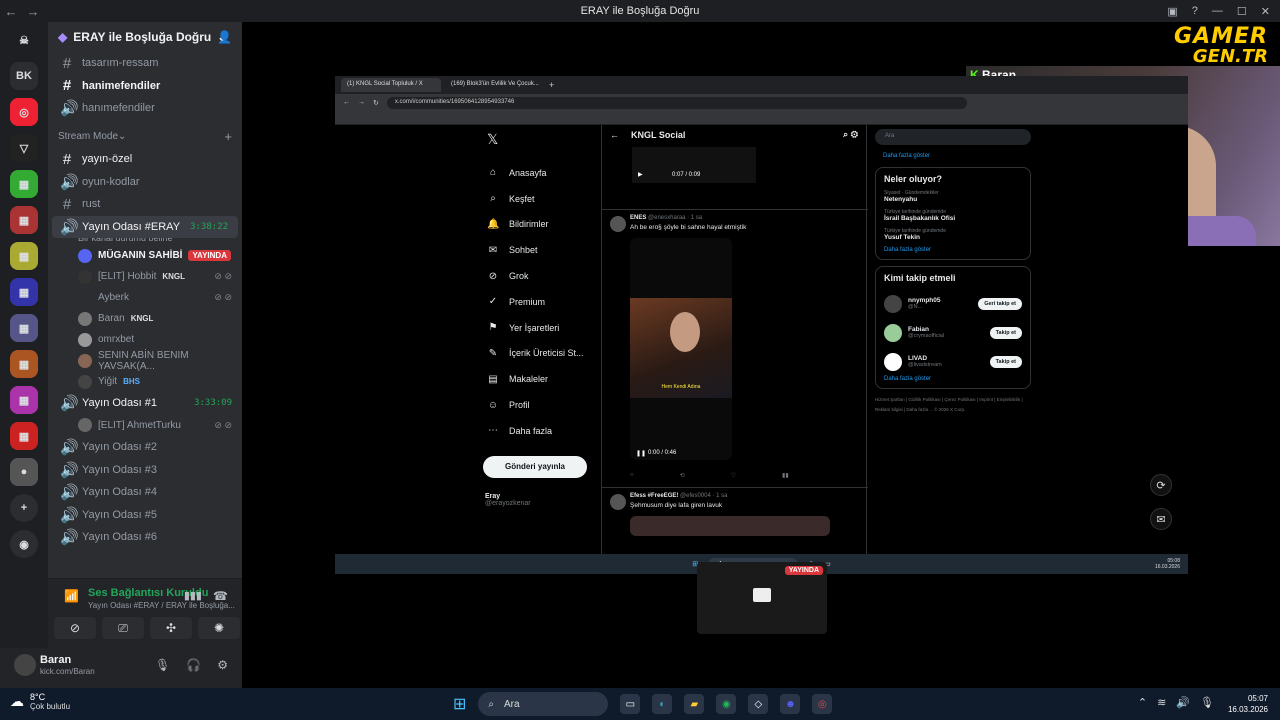 This screenshot has height=720, width=1280. Describe the element at coordinates (694, 165) in the screenshot. I see `video-player: ▶ 0:07 / 0:09` at that location.